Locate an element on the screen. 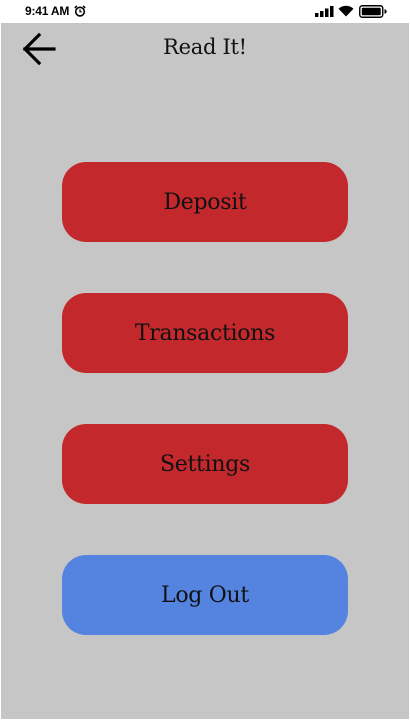 The width and height of the screenshot is (410, 721). alarm-icon is located at coordinates (80, 11).